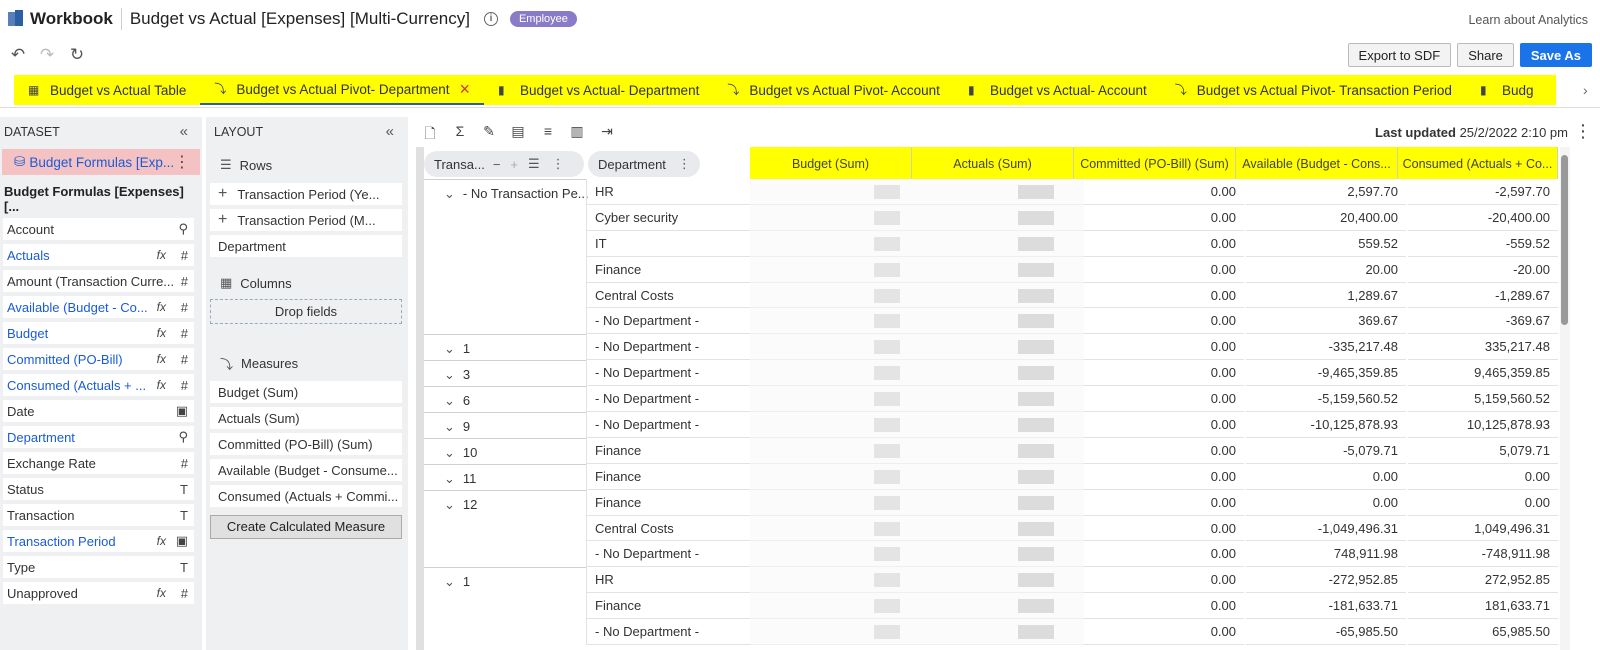 This screenshot has width=1600, height=650. What do you see at coordinates (833, 90) in the screenshot?
I see `tab-3: ⤵ Budget vs Actual Pivot- Account` at bounding box center [833, 90].